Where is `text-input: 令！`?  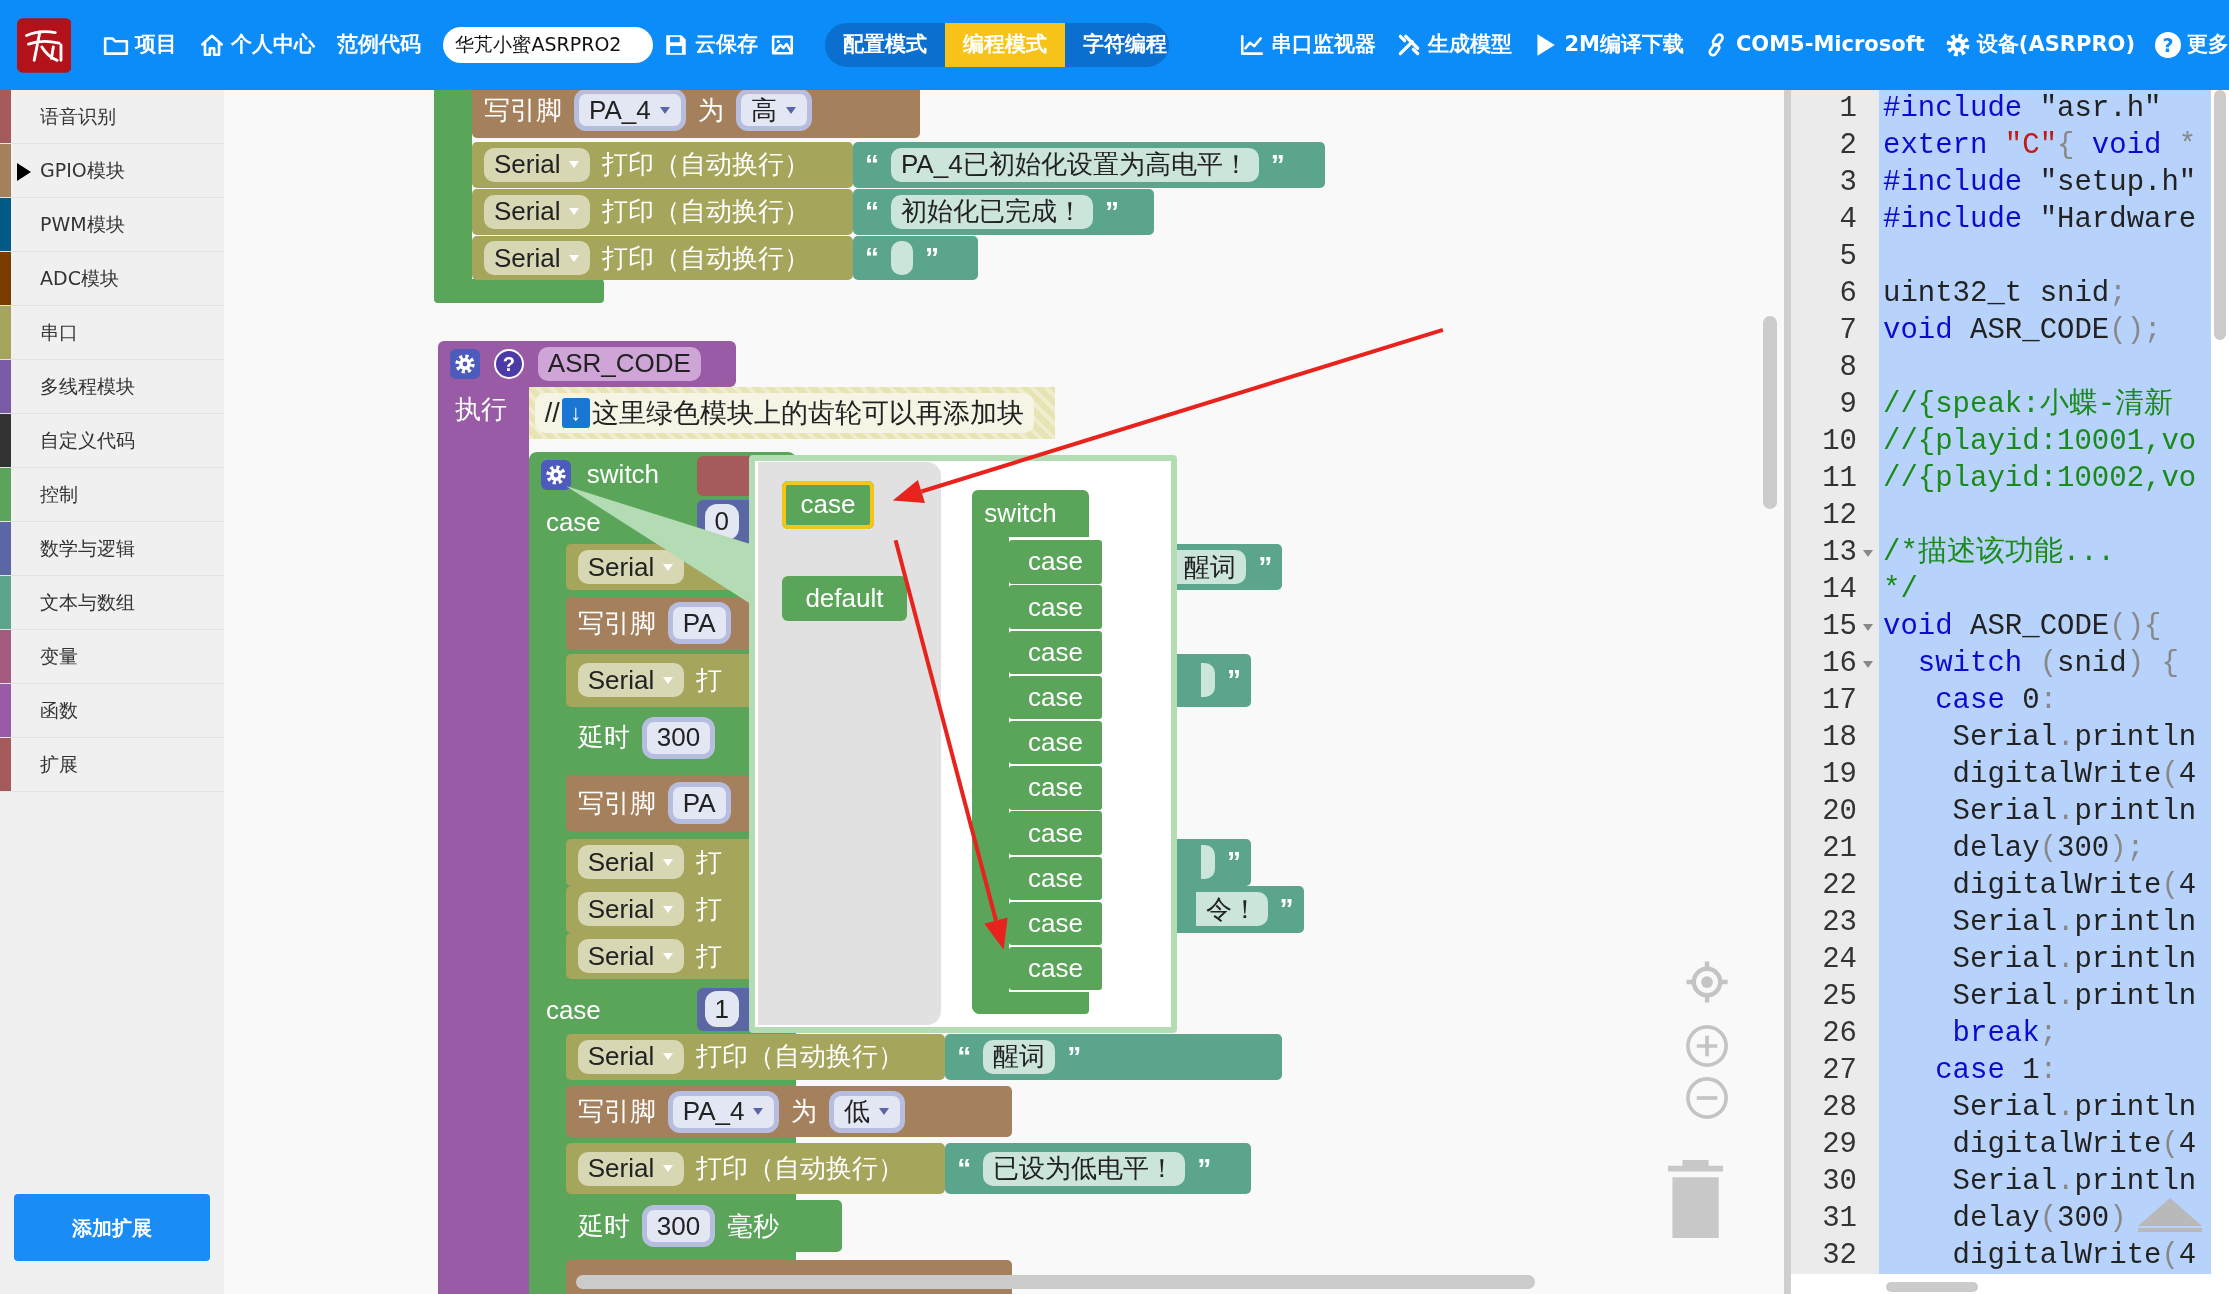
text-input: 令！ is located at coordinates (1231, 909).